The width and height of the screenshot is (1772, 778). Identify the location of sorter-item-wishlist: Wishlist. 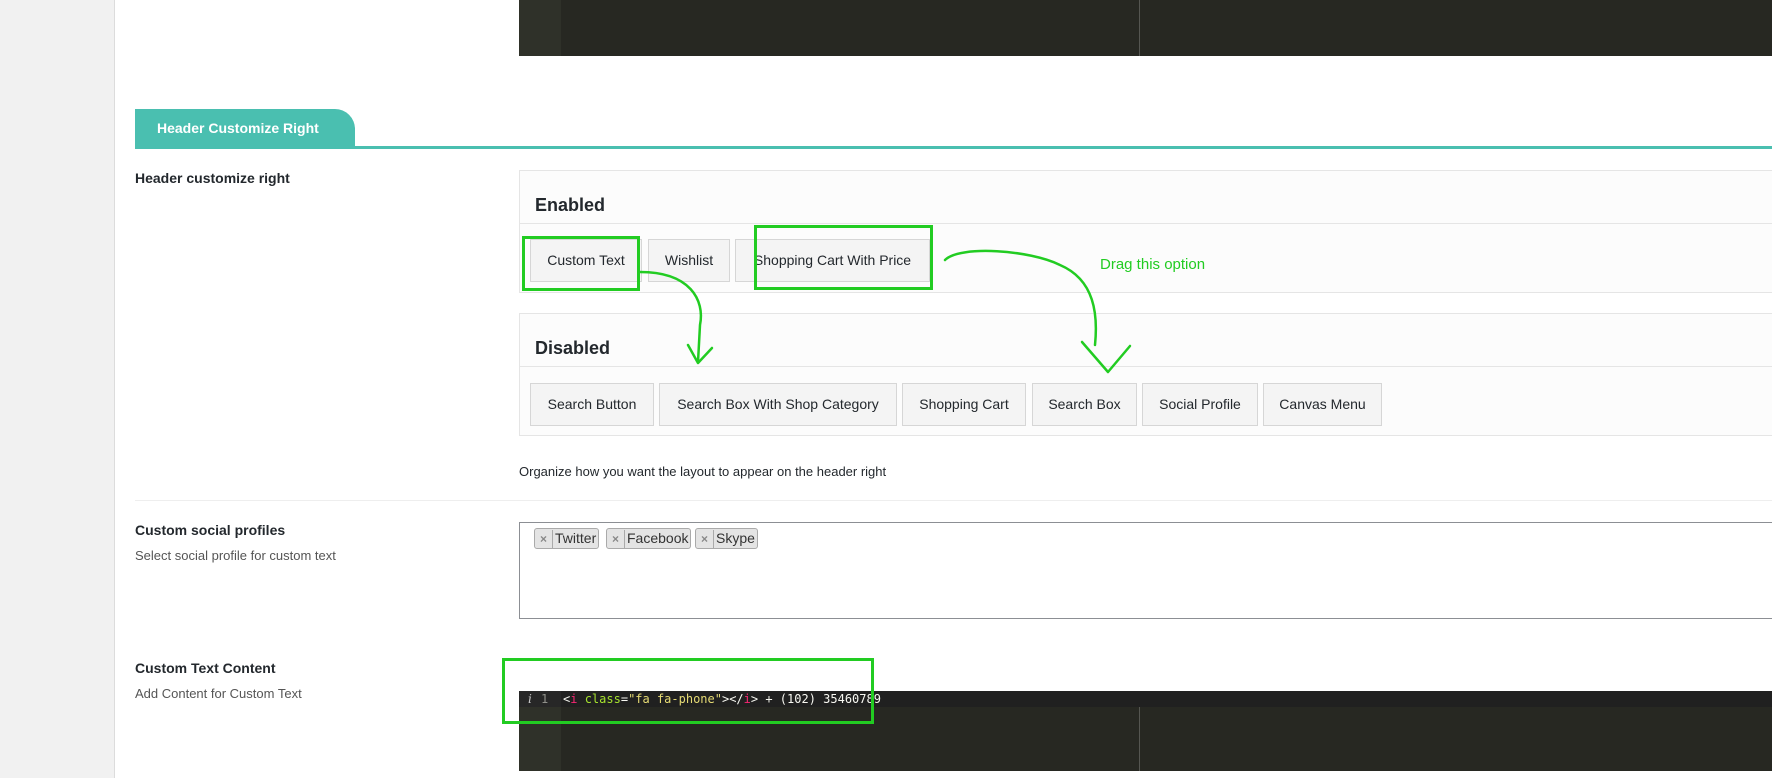
(689, 260).